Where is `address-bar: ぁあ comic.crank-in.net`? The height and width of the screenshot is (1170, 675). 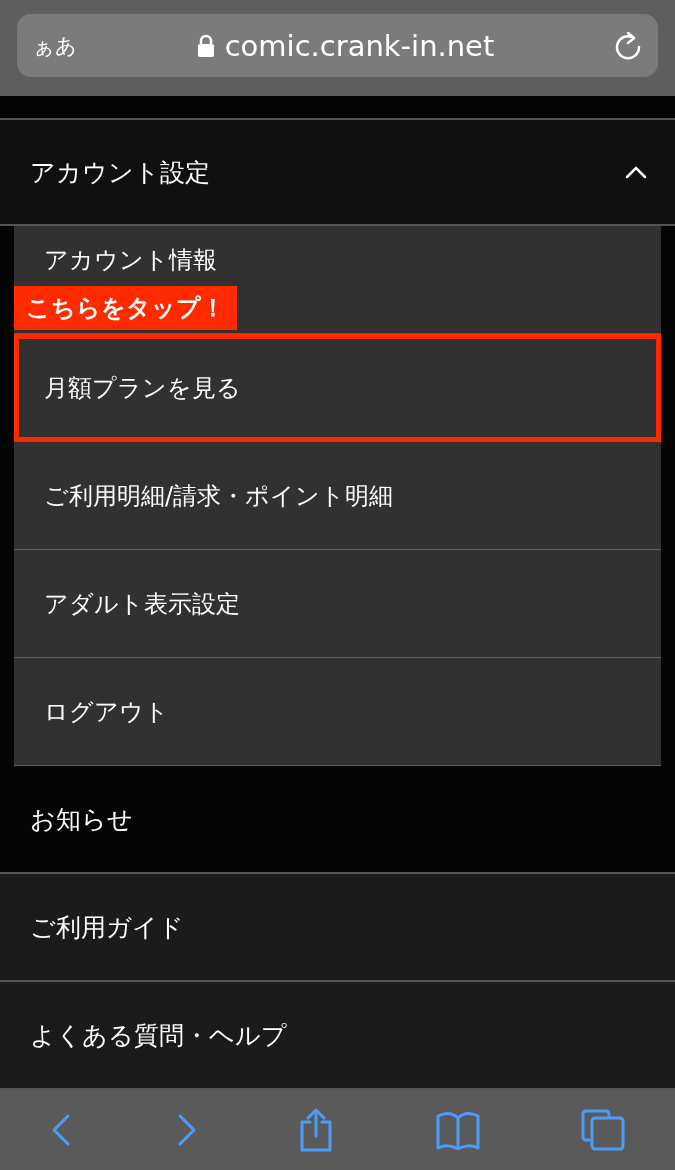
address-bar: ぁあ comic.crank-in.net is located at coordinates (337, 45).